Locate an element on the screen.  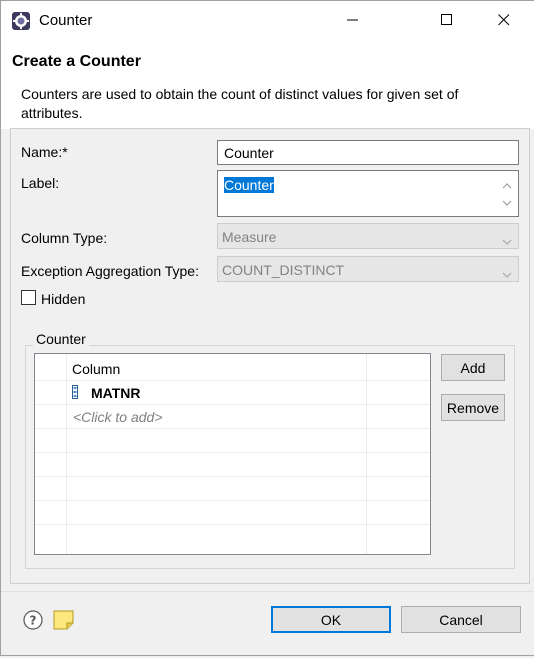
dialog-title: Create a Counter is located at coordinates (76, 61).